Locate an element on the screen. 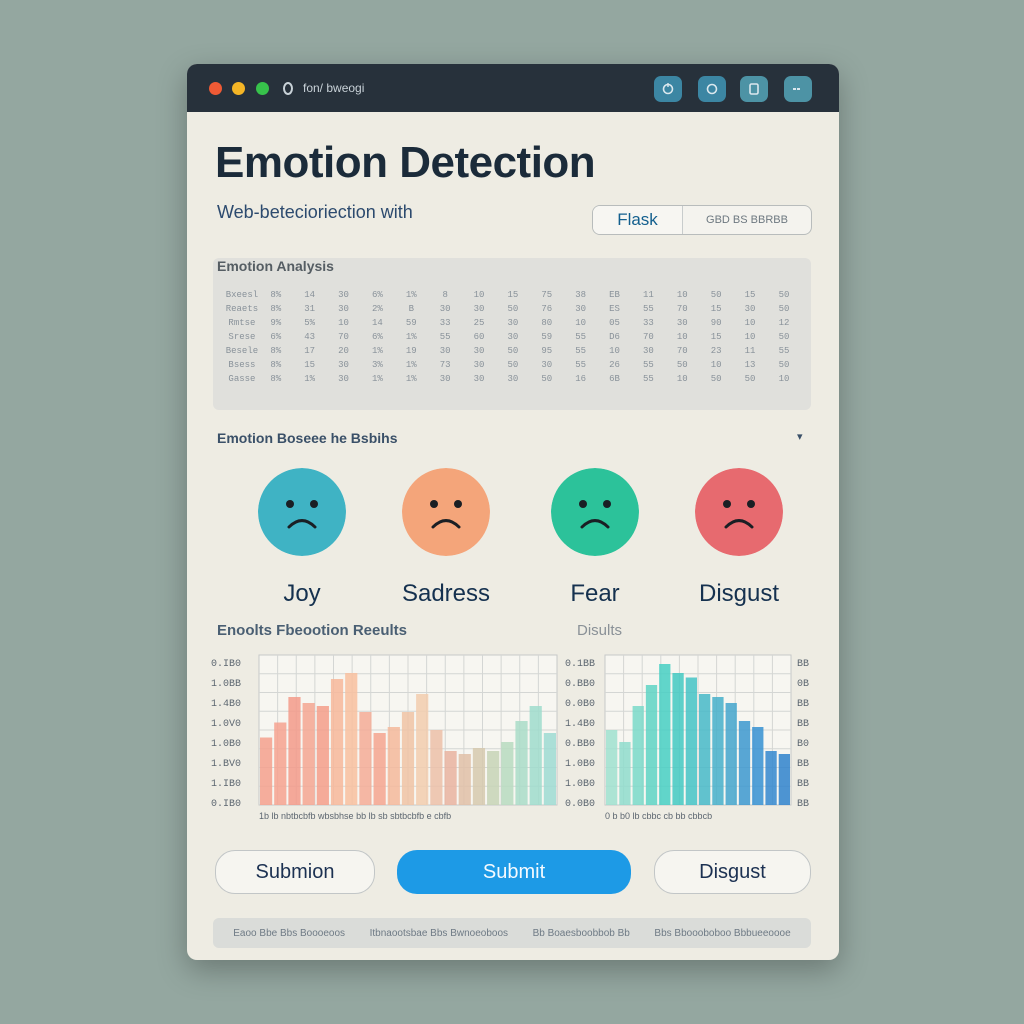 The width and height of the screenshot is (1024, 1024). table-cell: 3% is located at coordinates (377, 365).